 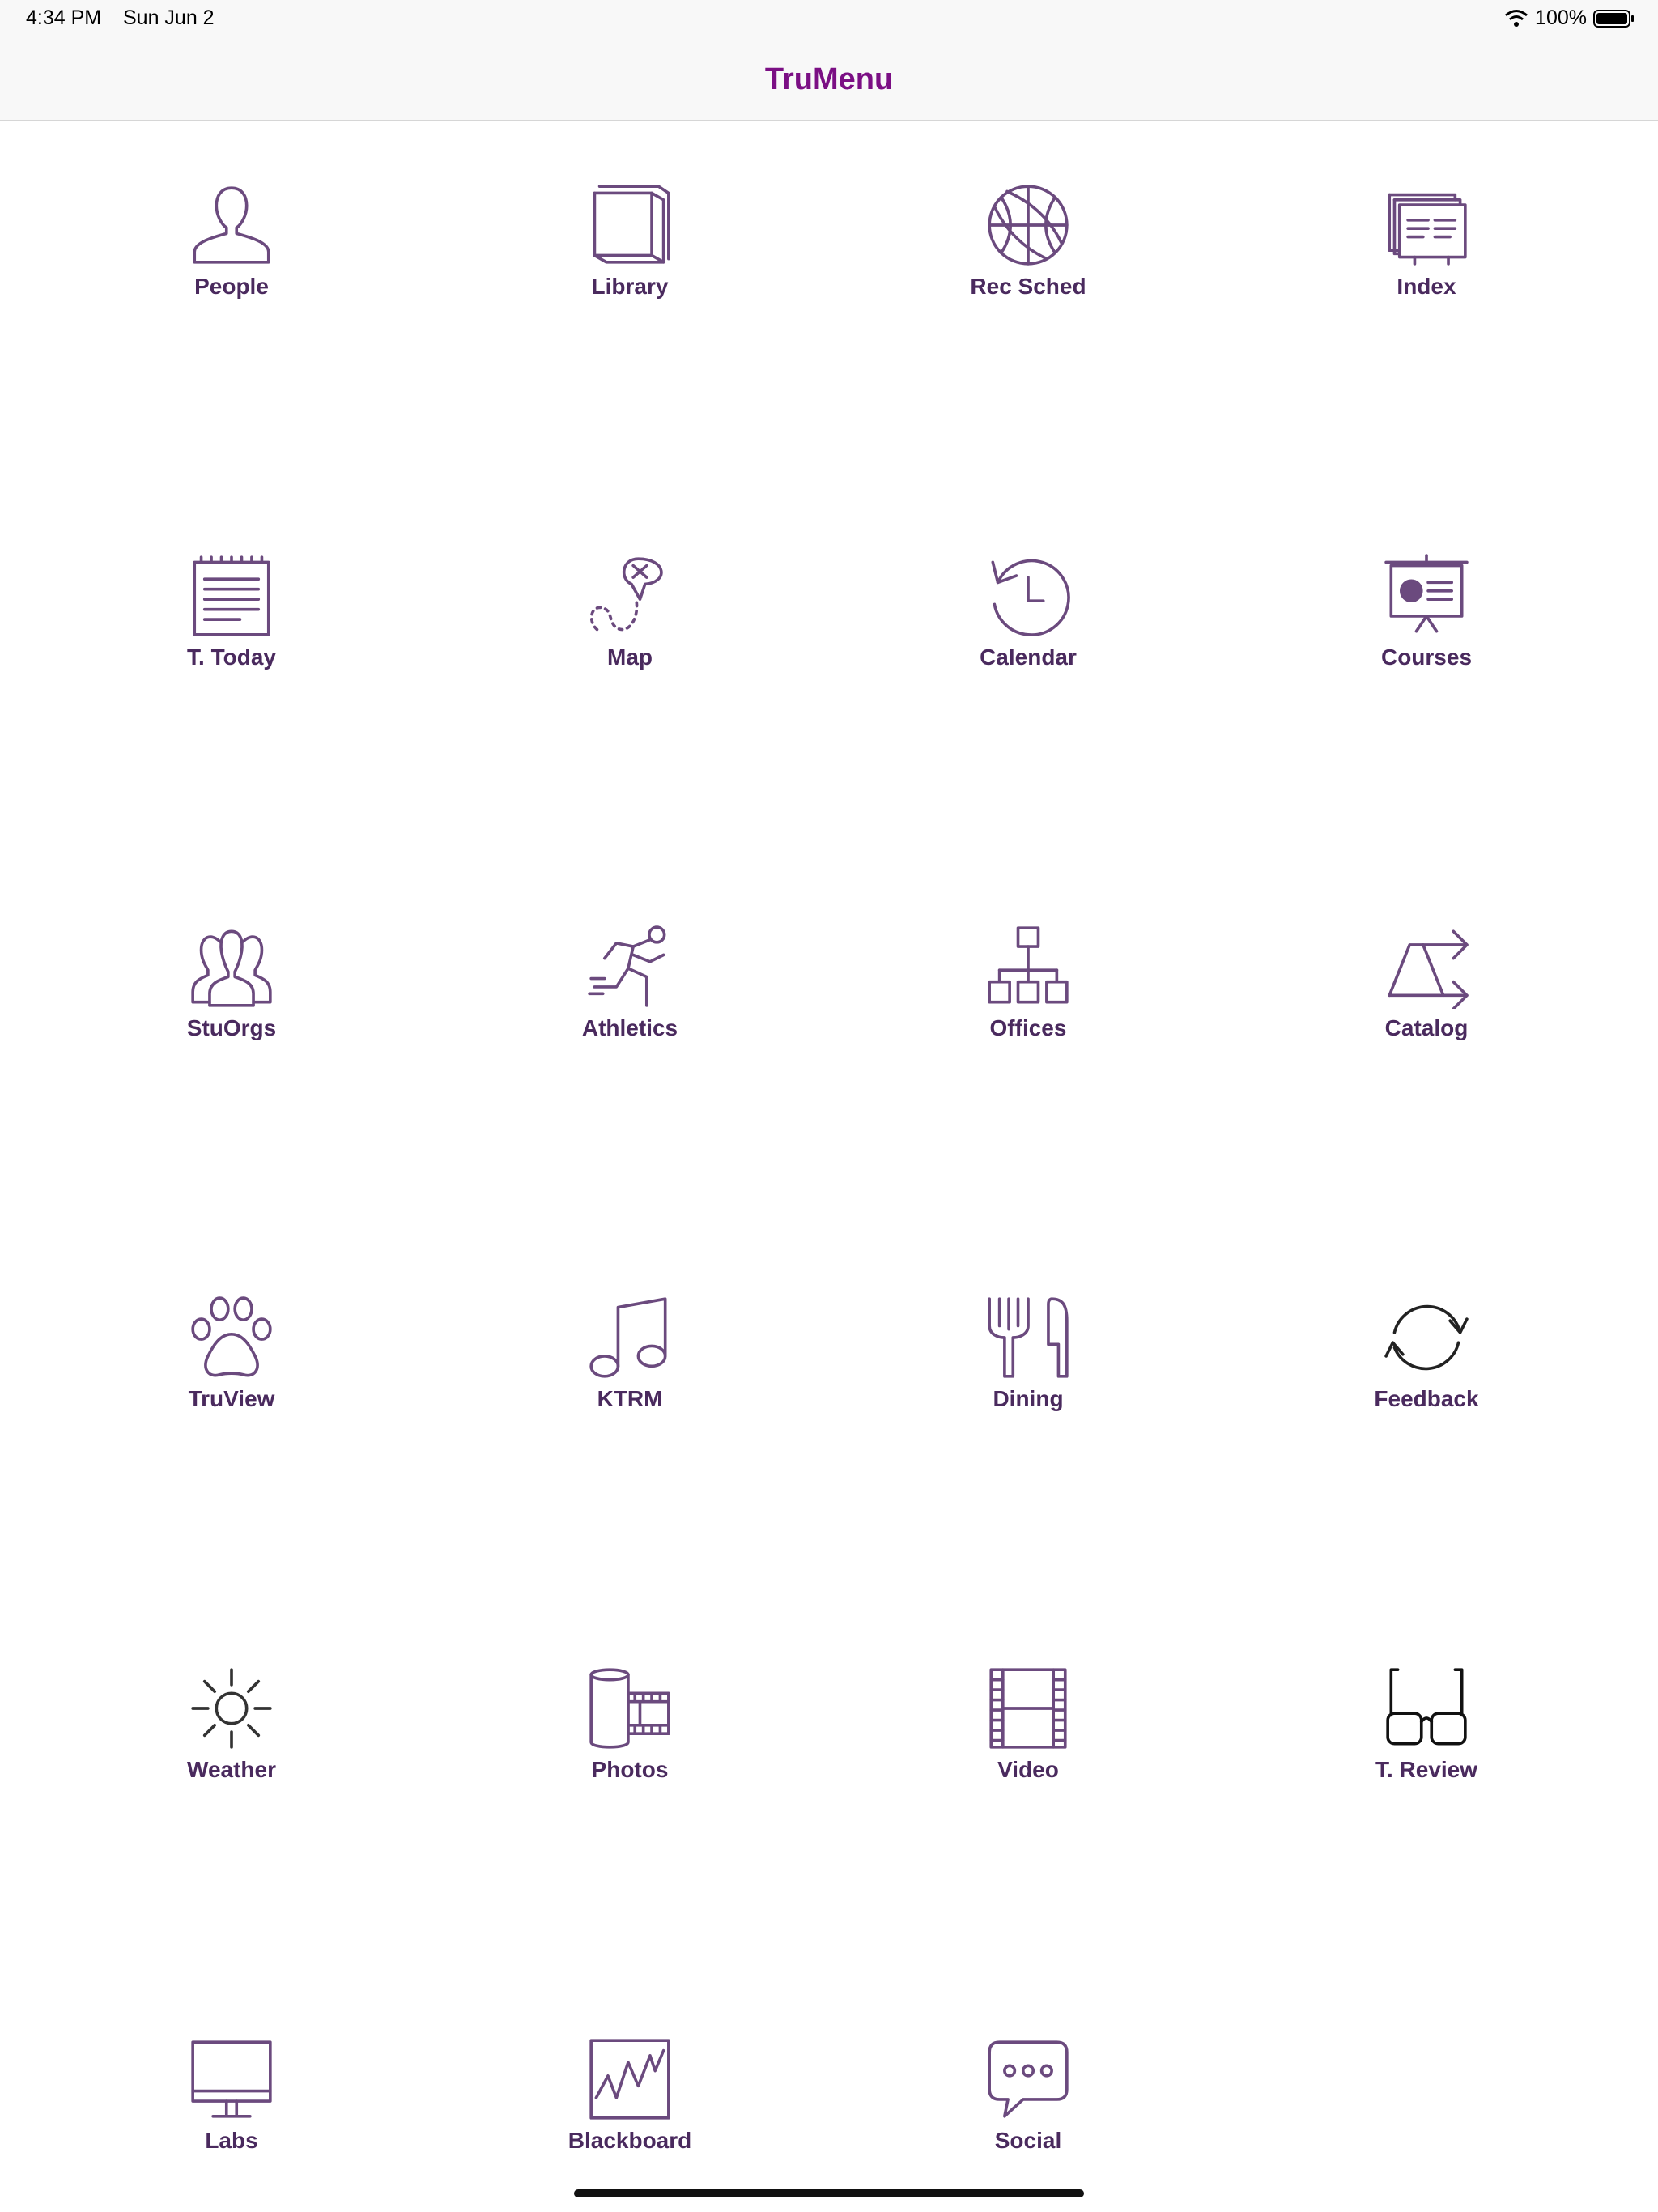 I want to click on basketball-icon, so click(x=1028, y=225).